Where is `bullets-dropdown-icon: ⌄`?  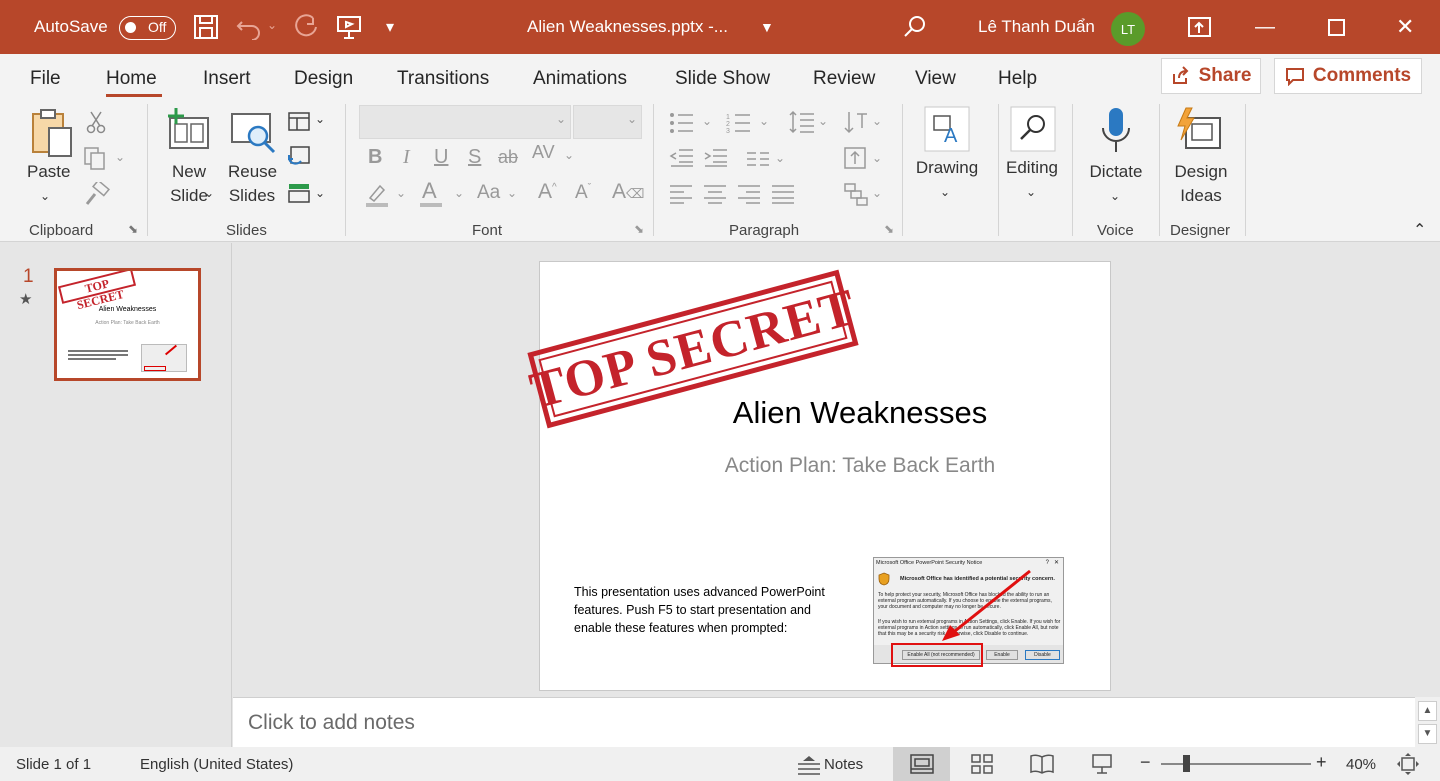
bullets-dropdown-icon: ⌄ is located at coordinates (707, 121).